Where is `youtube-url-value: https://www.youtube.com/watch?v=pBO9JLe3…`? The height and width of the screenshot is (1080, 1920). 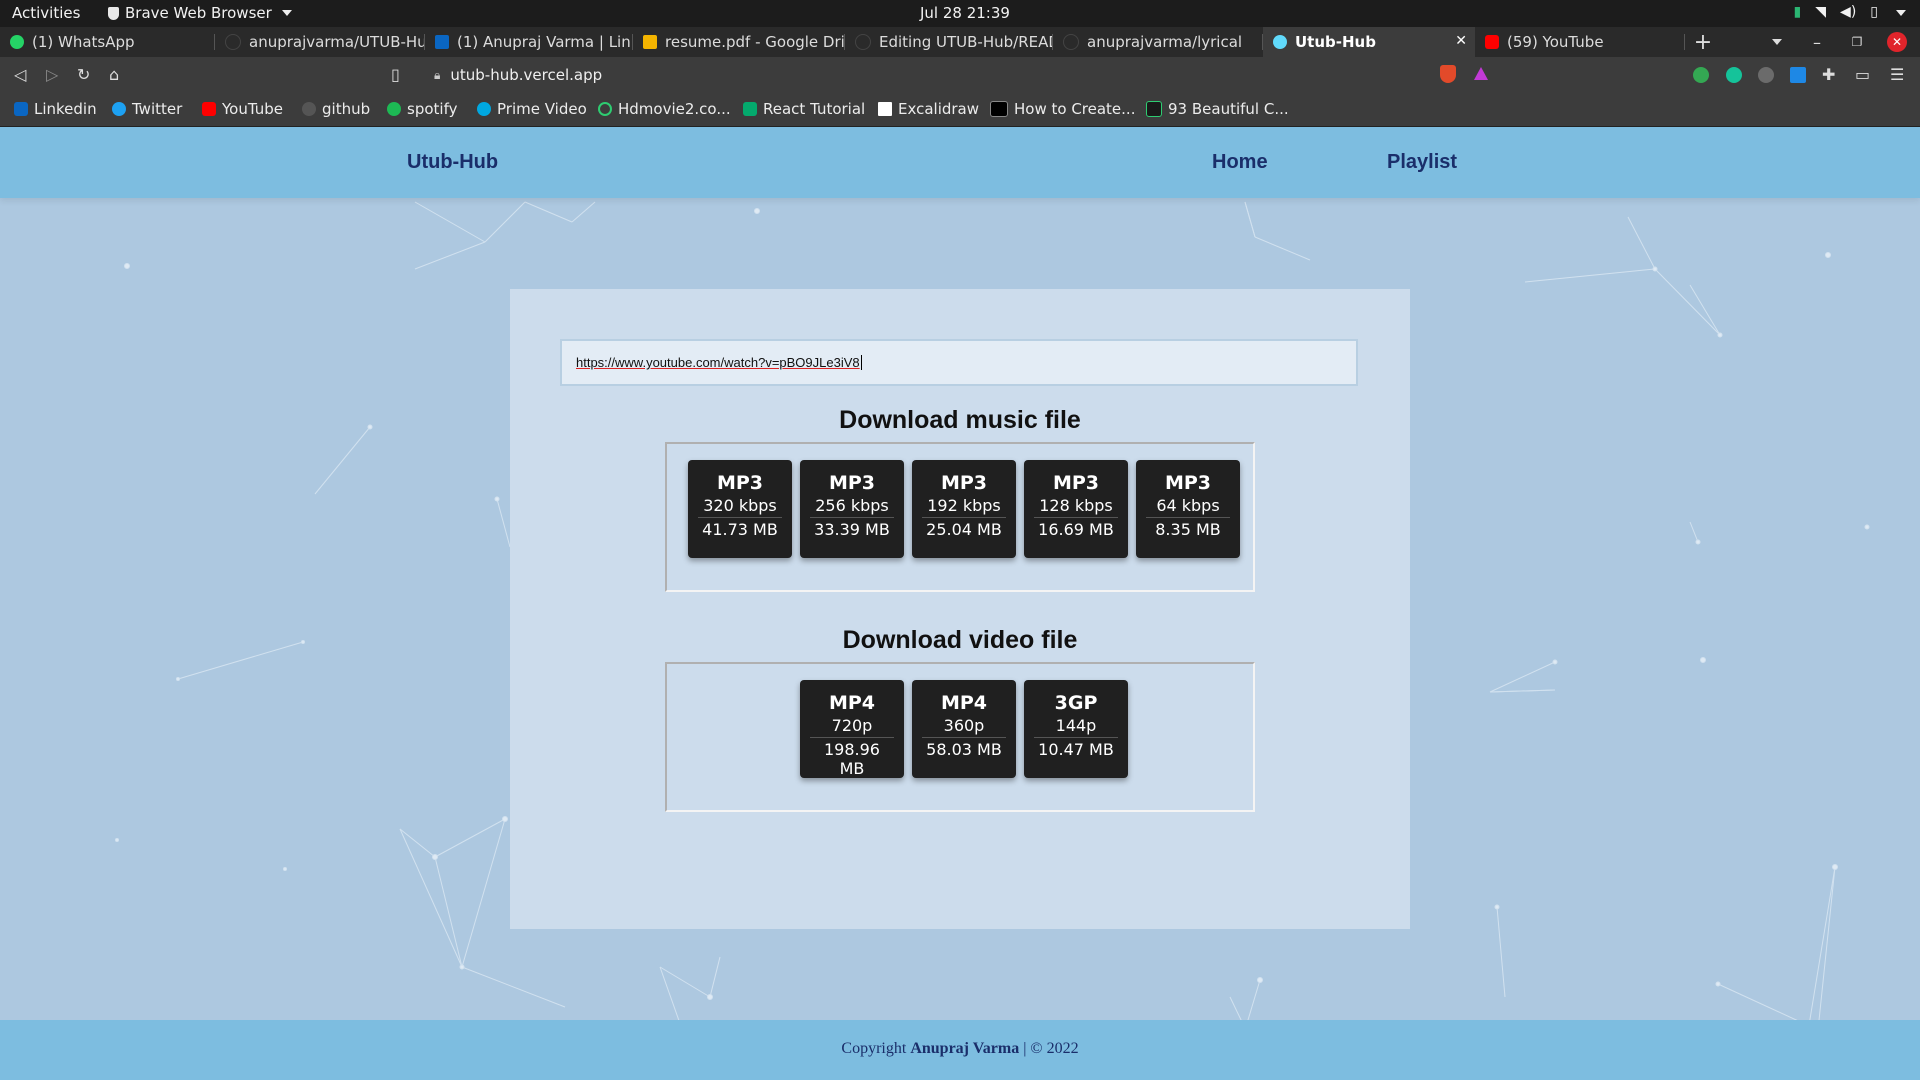 youtube-url-value: https://www.youtube.com/watch?v=pBO9JLe3… is located at coordinates (718, 362).